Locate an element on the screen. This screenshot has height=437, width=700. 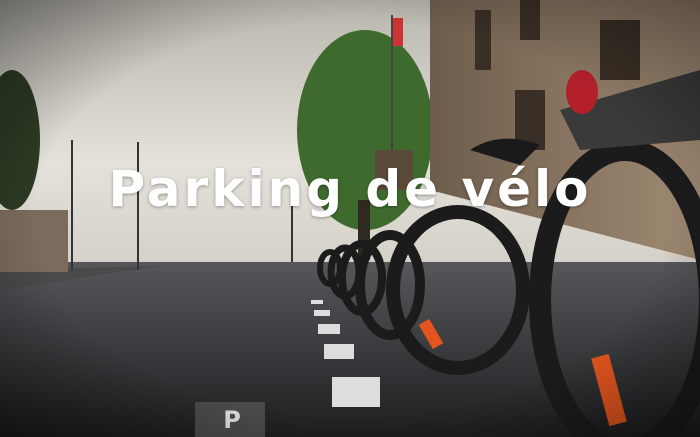
title-overlay: Parking de vélo is located at coordinates (350, 189).